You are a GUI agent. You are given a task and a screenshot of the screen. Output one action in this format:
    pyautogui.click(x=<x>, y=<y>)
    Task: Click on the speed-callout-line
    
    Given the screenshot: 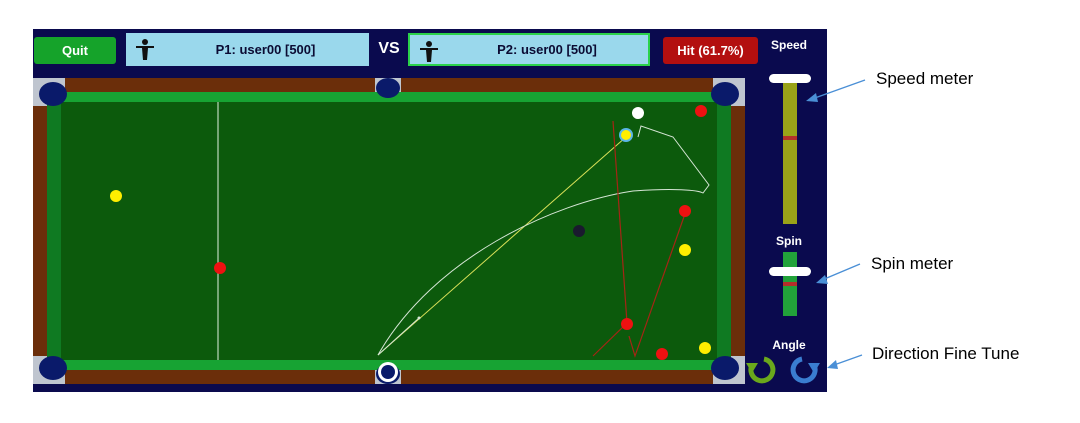 What is the action you would take?
    pyautogui.click(x=838, y=89)
    